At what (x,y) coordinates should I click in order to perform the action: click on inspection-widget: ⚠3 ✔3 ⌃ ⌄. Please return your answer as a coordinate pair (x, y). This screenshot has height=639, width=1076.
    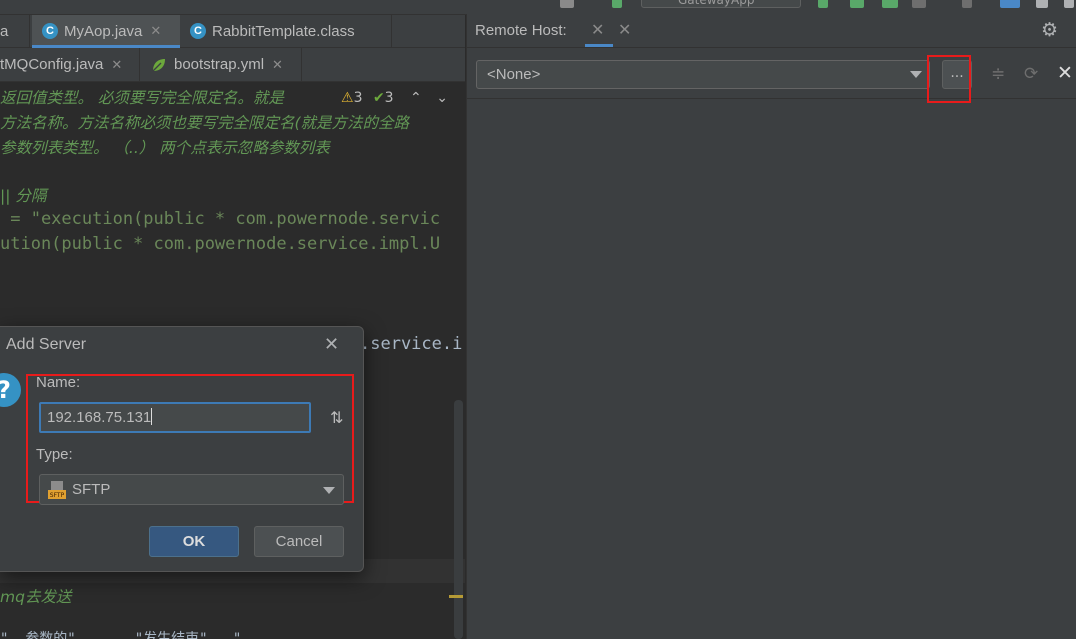
    Looking at the image, I should click on (394, 98).